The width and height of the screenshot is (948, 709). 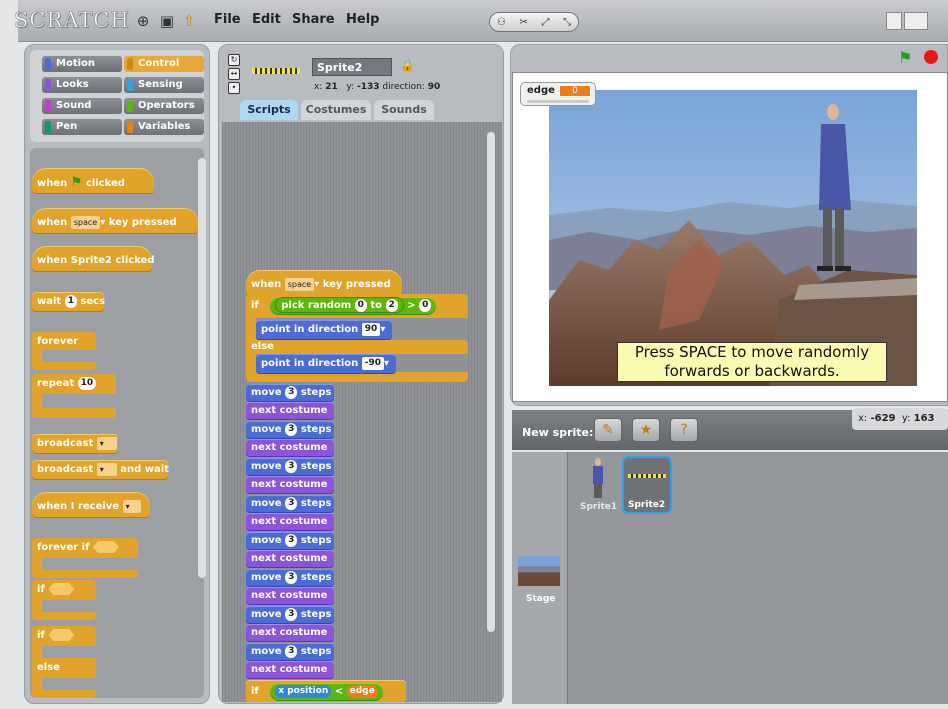 What do you see at coordinates (647, 485) in the screenshot?
I see `sprite2-tile: Sprite2` at bounding box center [647, 485].